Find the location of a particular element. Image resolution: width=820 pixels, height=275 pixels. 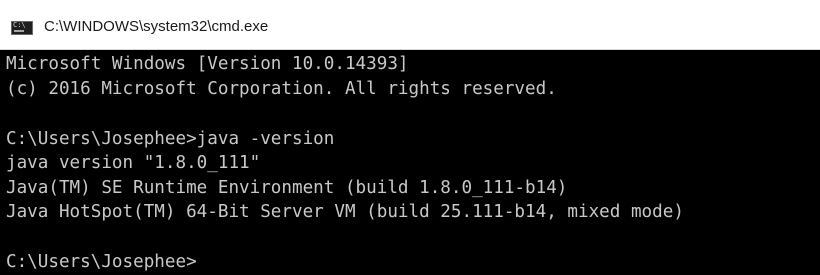

console-prompt: C:\Users\Josephee> is located at coordinates (101, 262).